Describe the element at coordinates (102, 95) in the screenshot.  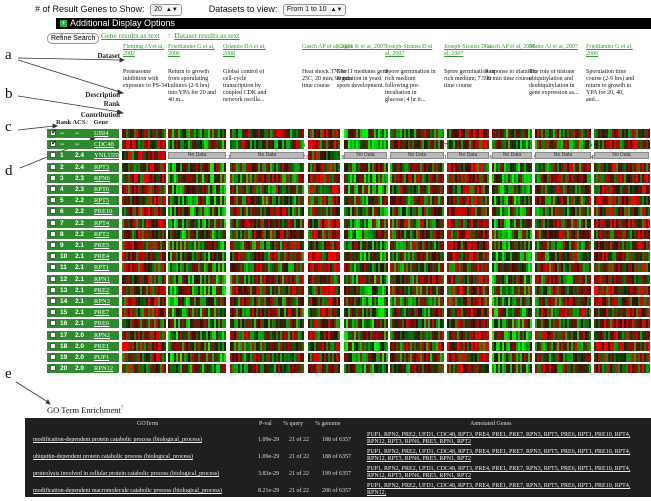
I see `description-row-label: Description` at that location.